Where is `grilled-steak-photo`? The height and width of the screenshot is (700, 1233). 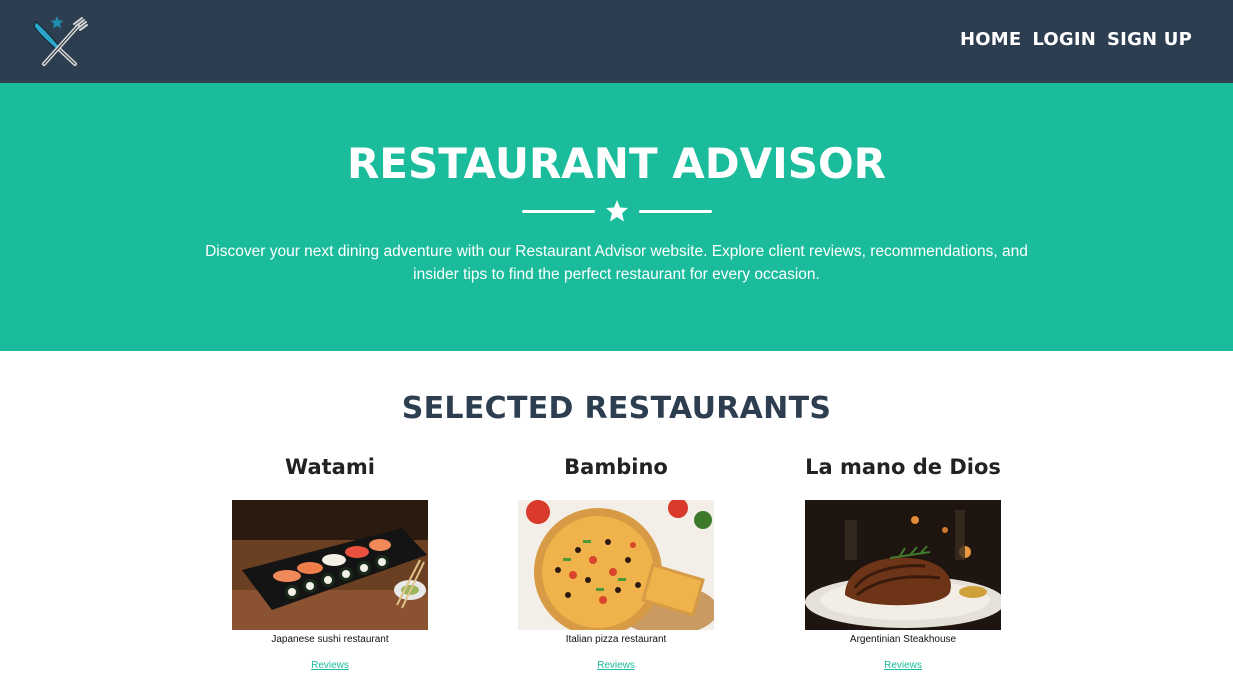 grilled-steak-photo is located at coordinates (903, 565).